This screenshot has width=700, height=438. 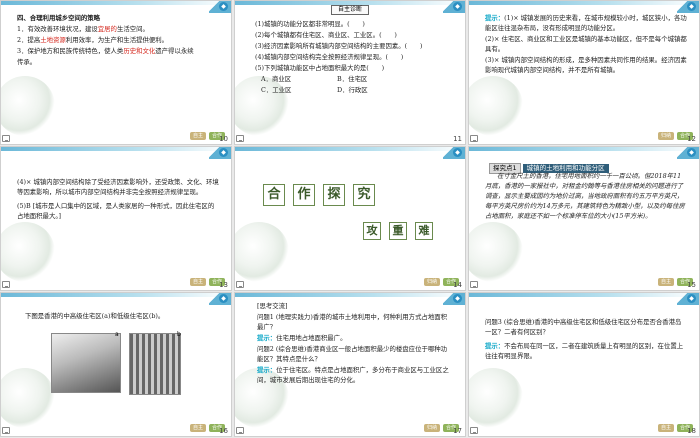 What do you see at coordinates (350, 285) in the screenshot?
I see `slide-caption: 14` at bounding box center [350, 285].